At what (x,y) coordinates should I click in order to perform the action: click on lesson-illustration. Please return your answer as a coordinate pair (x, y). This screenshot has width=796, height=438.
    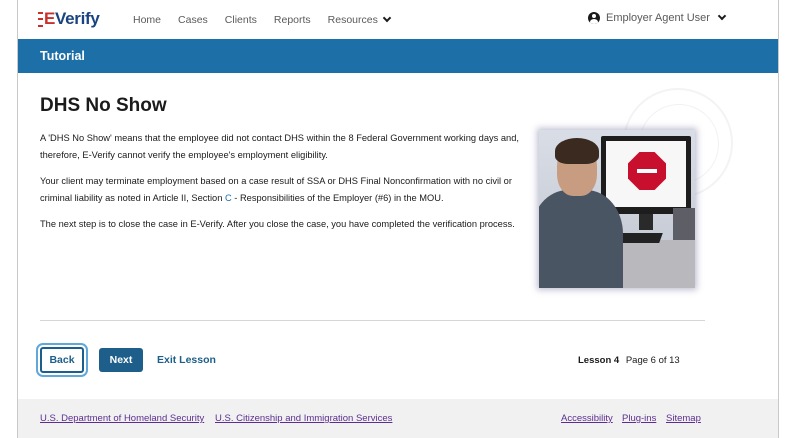
    Looking at the image, I should click on (617, 209).